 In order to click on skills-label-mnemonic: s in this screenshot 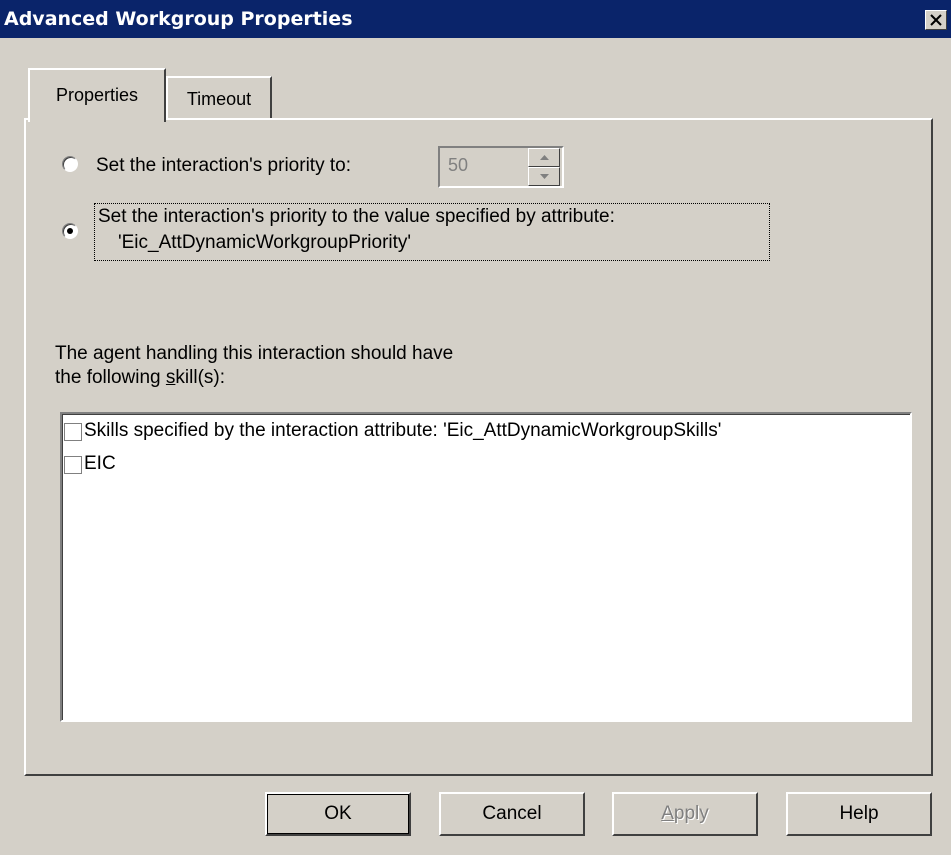, I will do `click(170, 377)`.